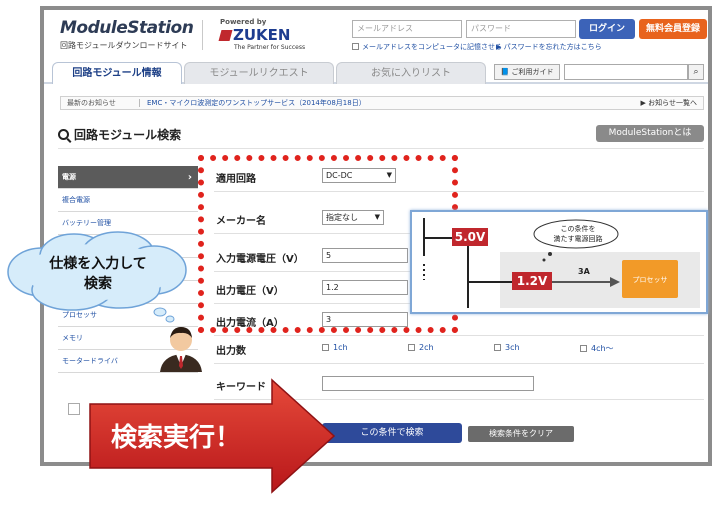 This screenshot has height=509, width=720. I want to click on email-field: メールアドレス, so click(407, 29).